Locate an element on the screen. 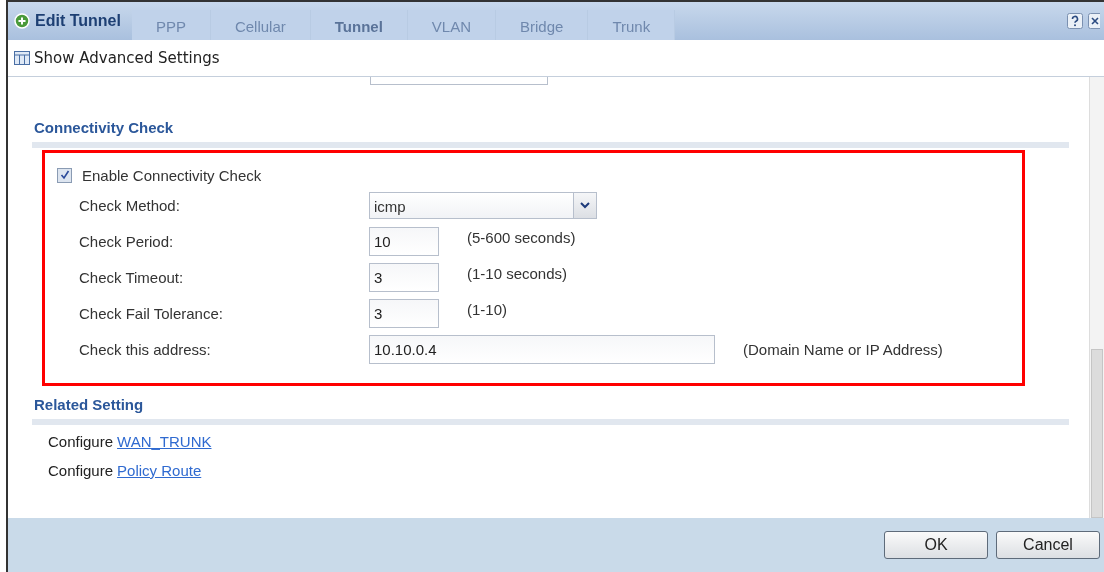  input-field: 10 is located at coordinates (404, 241).